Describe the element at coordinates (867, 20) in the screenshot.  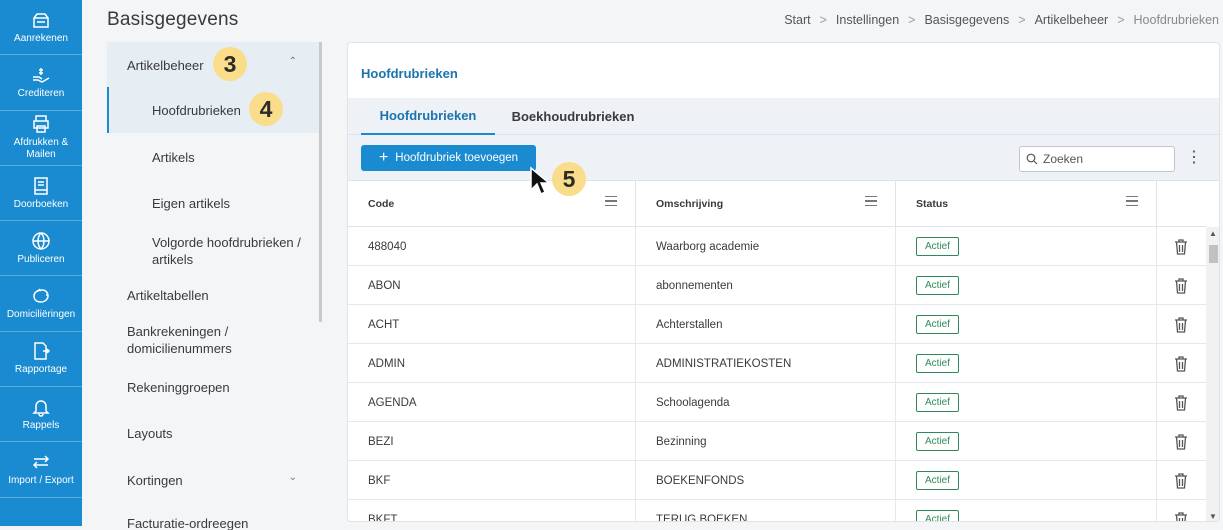
I see `breadcrumb-instellingen: Instellingen` at that location.